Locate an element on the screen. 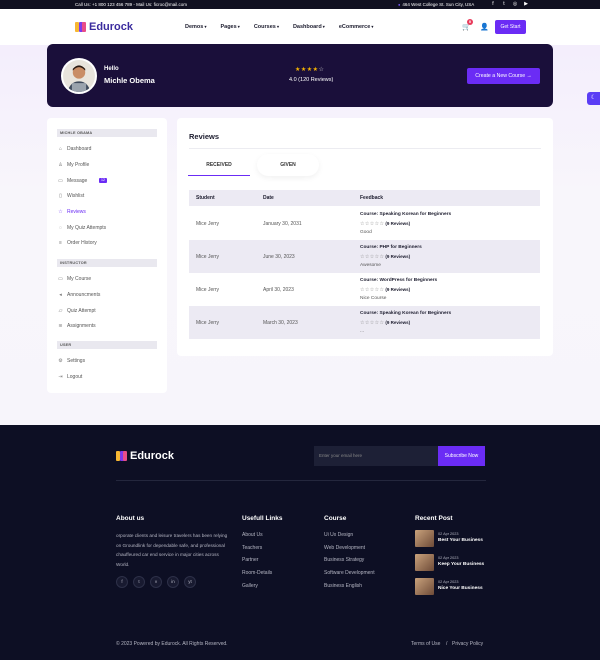 This screenshot has width=600, height=660. get-start-button: Get Start is located at coordinates (510, 27).